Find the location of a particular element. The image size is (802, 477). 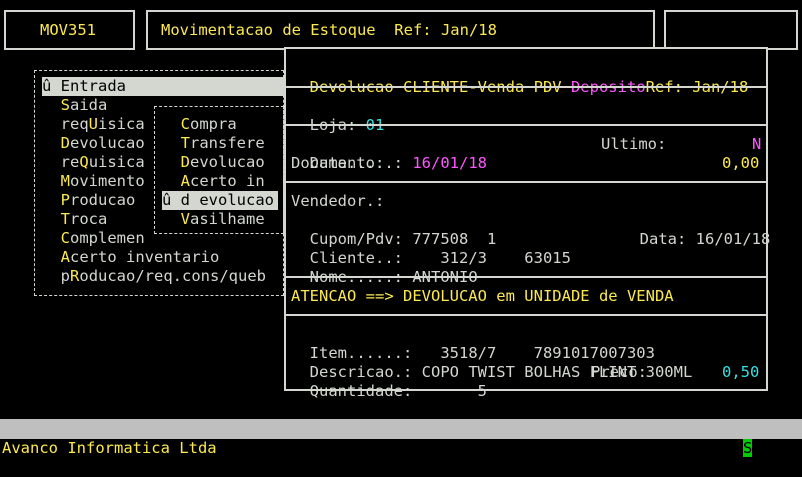

menu-item-label: ransfere is located at coordinates (227, 143).